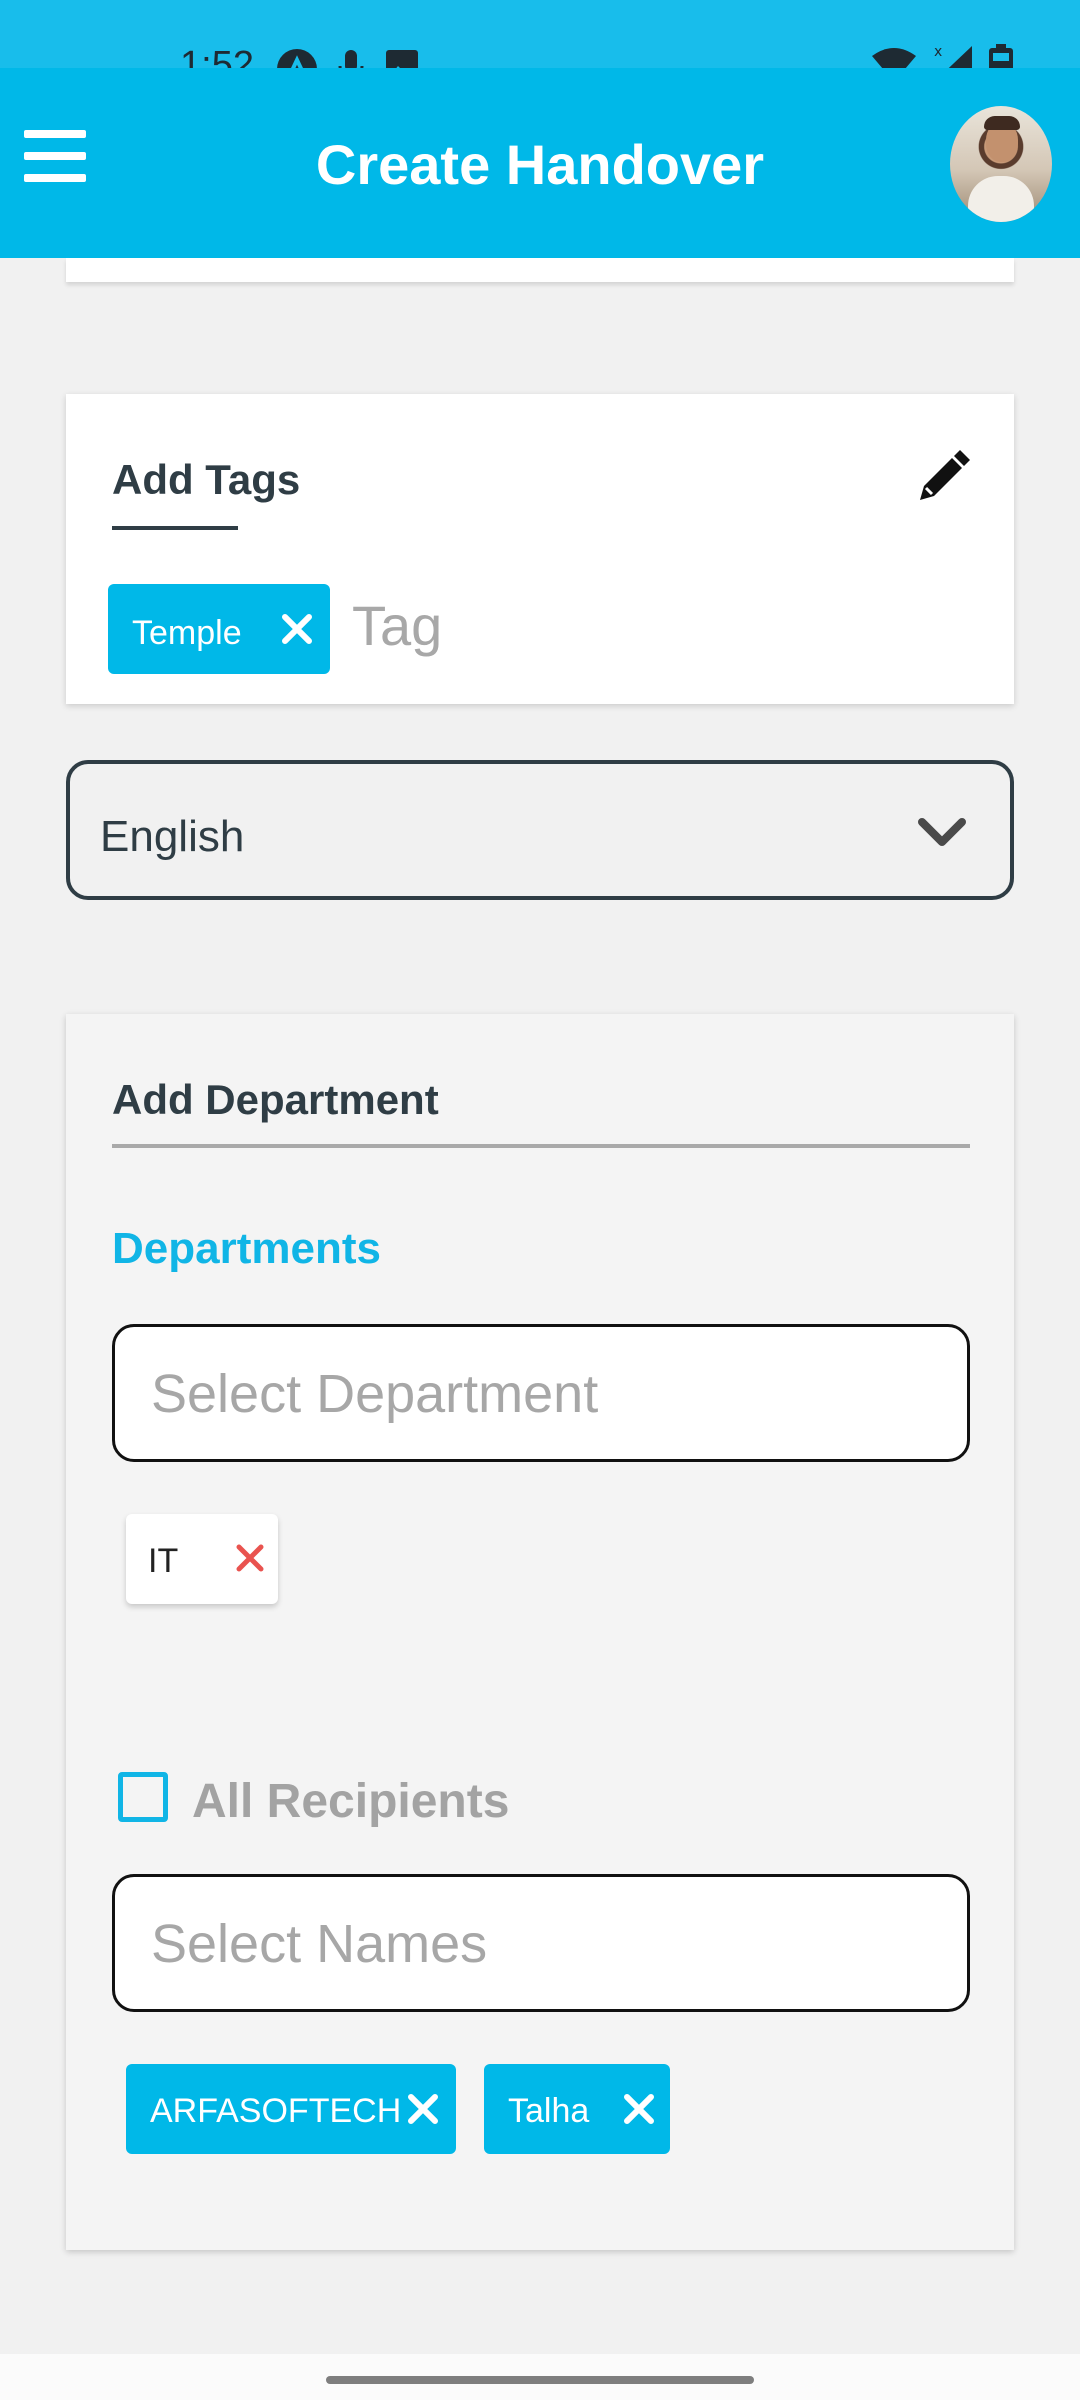  What do you see at coordinates (938, 52) in the screenshot?
I see `svg-text: x` at bounding box center [938, 52].